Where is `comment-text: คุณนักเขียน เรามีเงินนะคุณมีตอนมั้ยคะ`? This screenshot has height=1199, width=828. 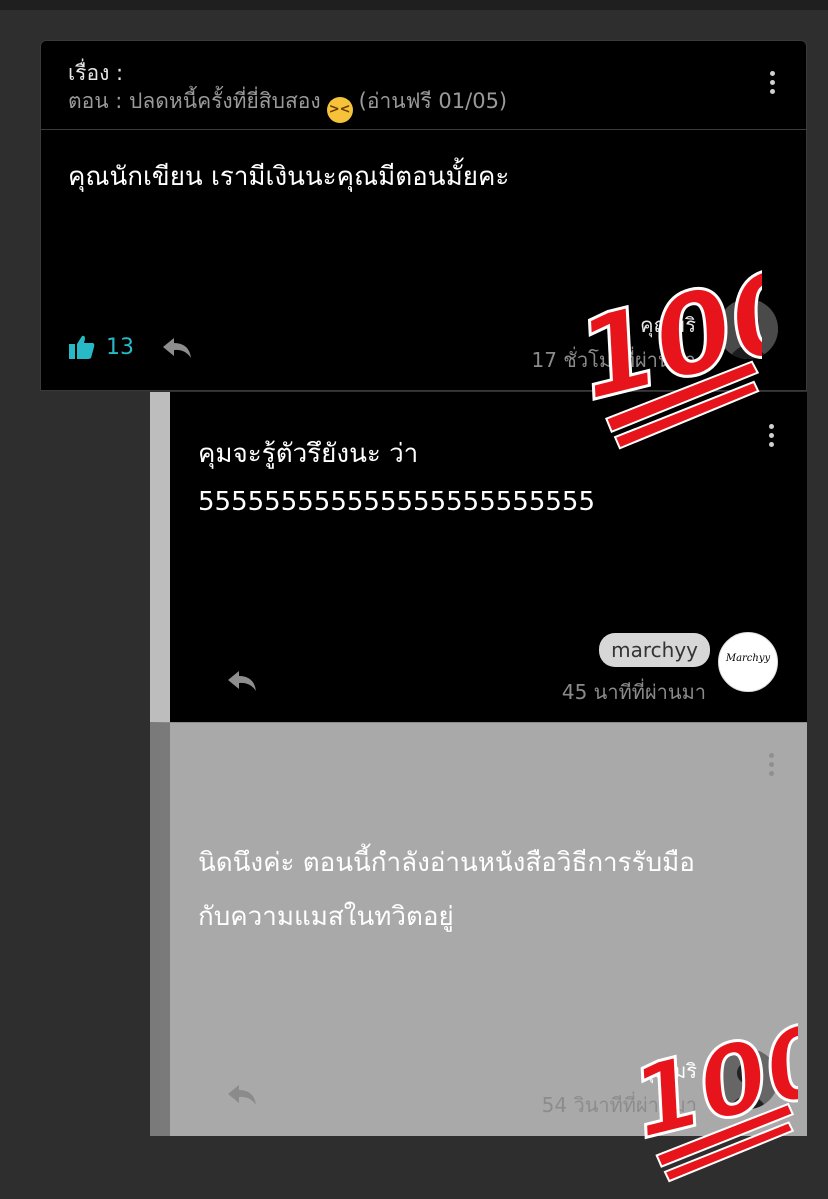 comment-text: คุณนักเขียน เรามีเงินนะคุณมีตอนมั้ยคะ is located at coordinates (289, 177).